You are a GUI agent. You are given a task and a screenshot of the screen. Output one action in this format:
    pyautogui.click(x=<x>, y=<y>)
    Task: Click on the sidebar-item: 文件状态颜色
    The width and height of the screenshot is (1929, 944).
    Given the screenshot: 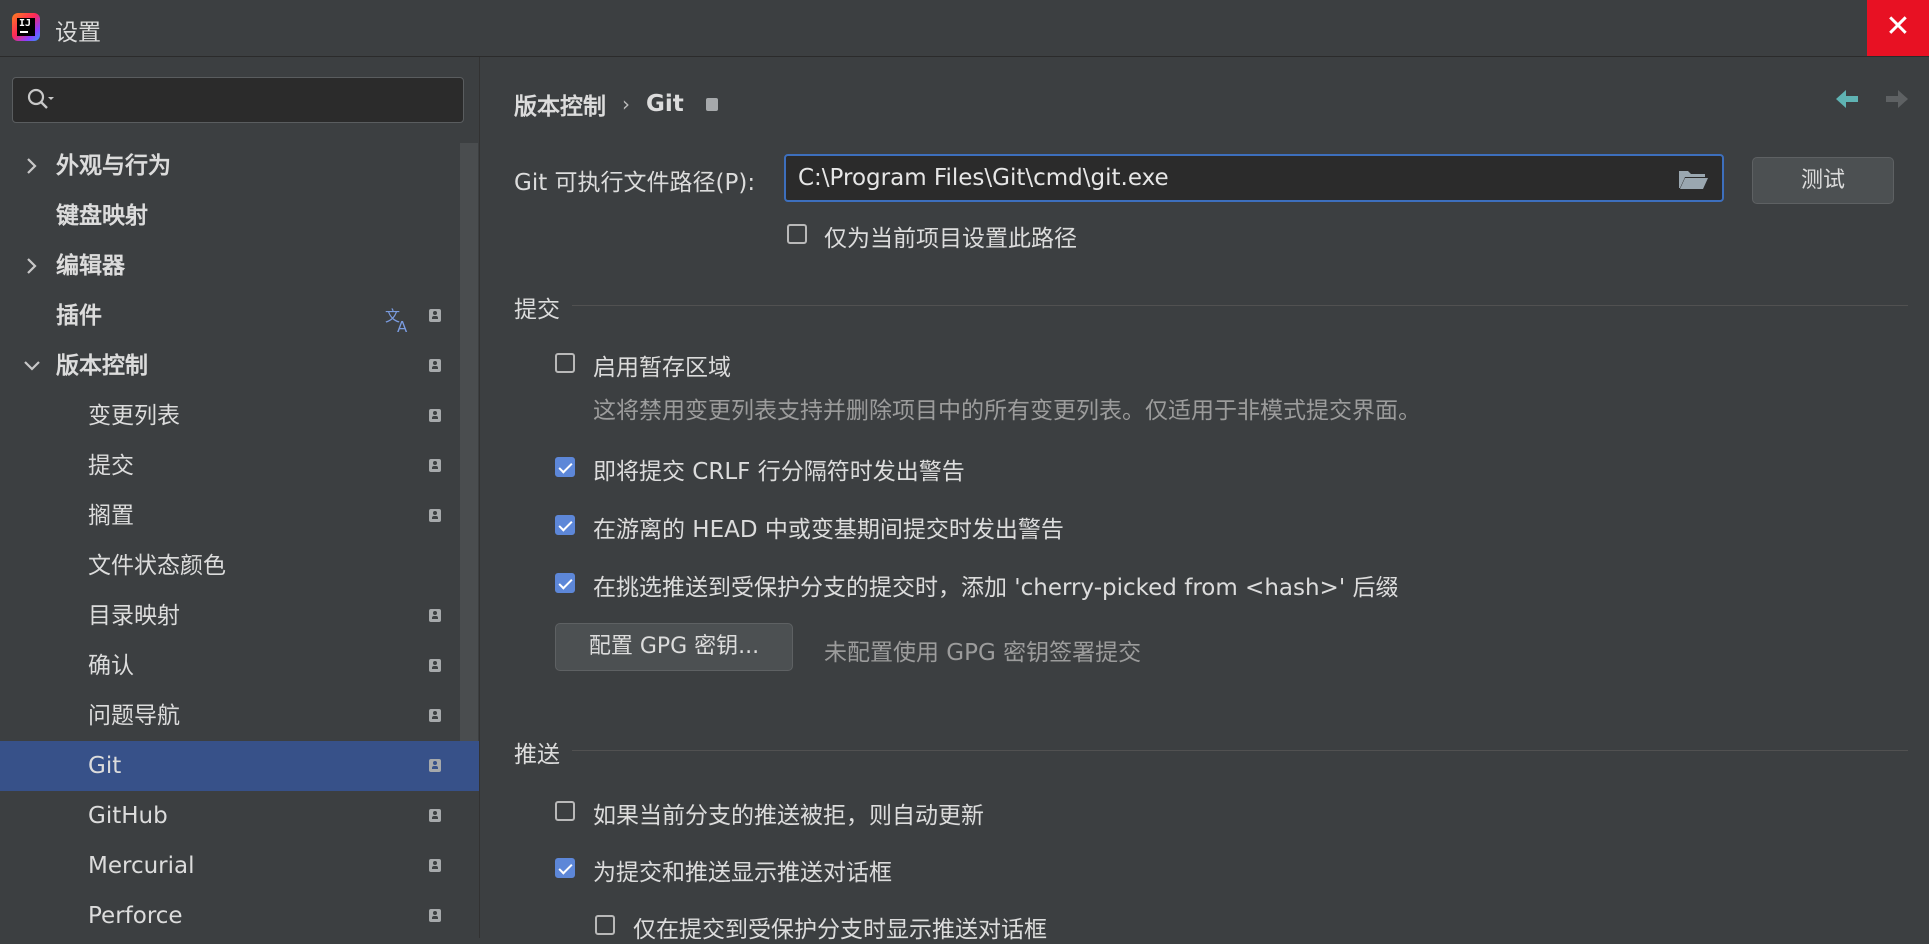 What is the action you would take?
    pyautogui.click(x=230, y=566)
    